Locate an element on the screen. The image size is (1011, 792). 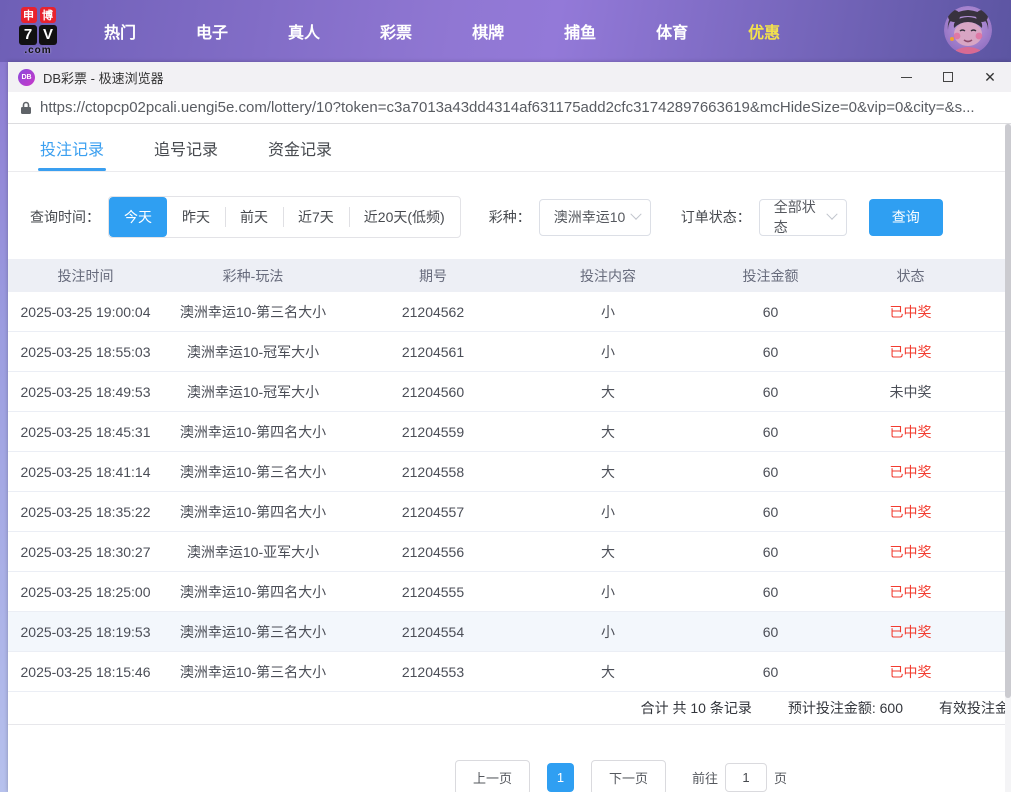
record-tabs: 投注记录 追号记录 资金记录 is located at coordinates (509, 148).